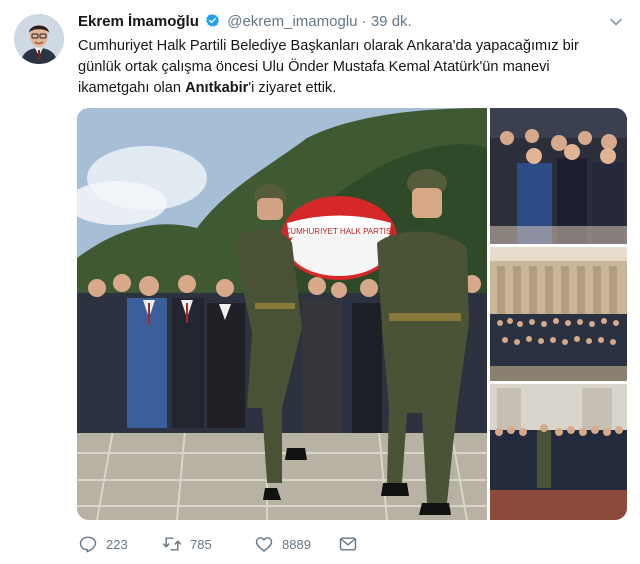 This screenshot has width=640, height=564. I want to click on envelope-icon, so click(348, 544).